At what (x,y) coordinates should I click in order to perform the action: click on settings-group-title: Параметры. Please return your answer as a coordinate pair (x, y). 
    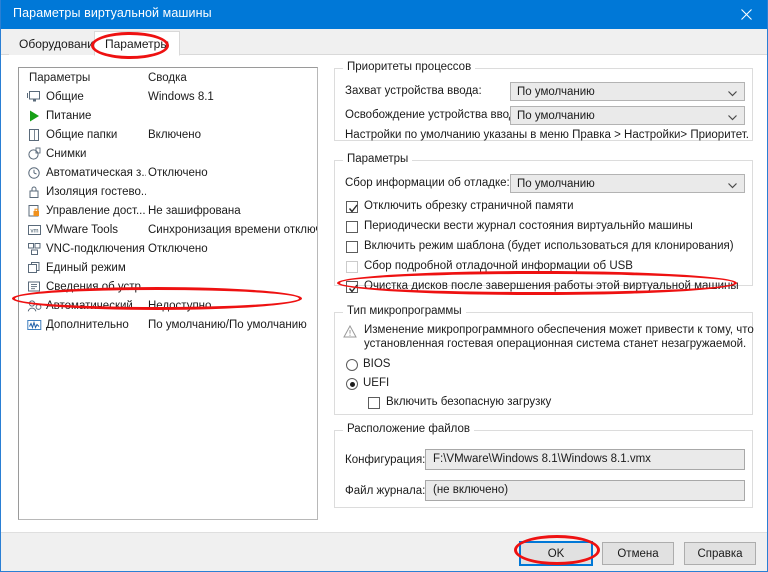
    Looking at the image, I should click on (378, 159).